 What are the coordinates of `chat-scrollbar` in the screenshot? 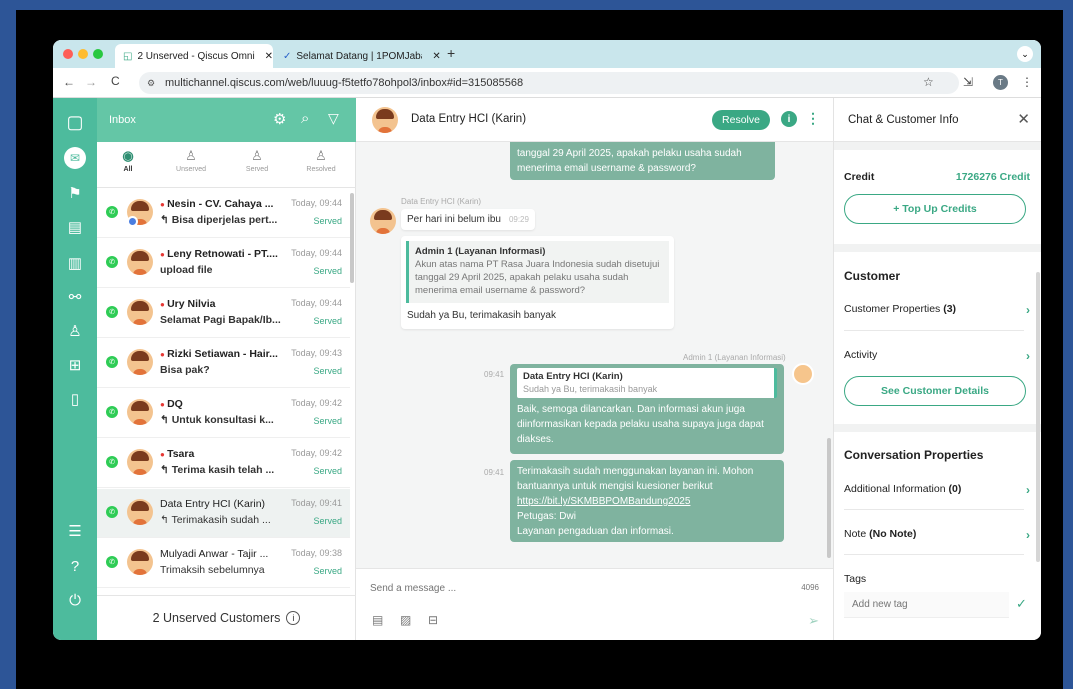 It's located at (829, 498).